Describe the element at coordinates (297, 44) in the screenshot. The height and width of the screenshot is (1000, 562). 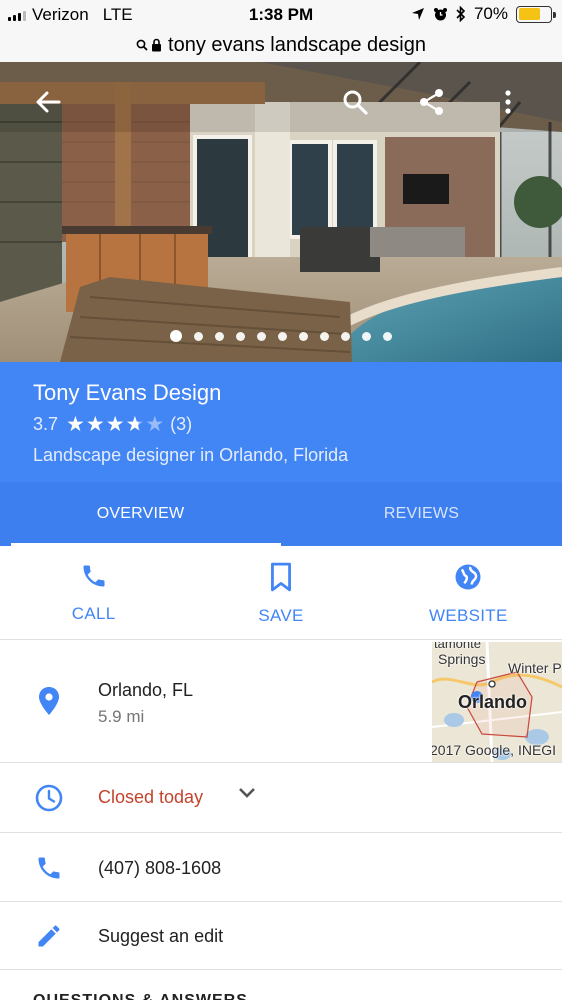
I see `url-query: tony evans landscape design` at that location.